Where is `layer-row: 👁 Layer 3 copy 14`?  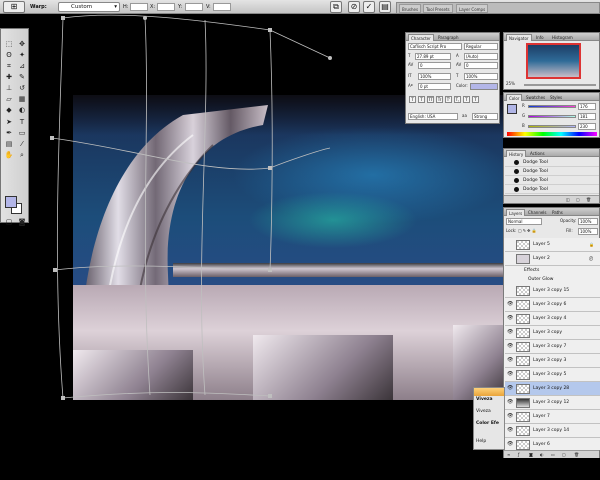
layer-row: 👁 Layer 3 copy 14 is located at coordinates (552, 431).